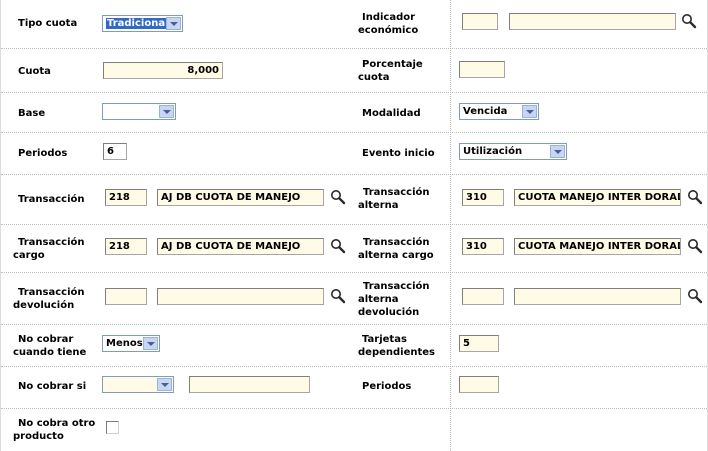 Image resolution: width=708 pixels, height=451 pixels. I want to click on no-cobrar-tiene-label-line1: No cobrar, so click(46, 339).